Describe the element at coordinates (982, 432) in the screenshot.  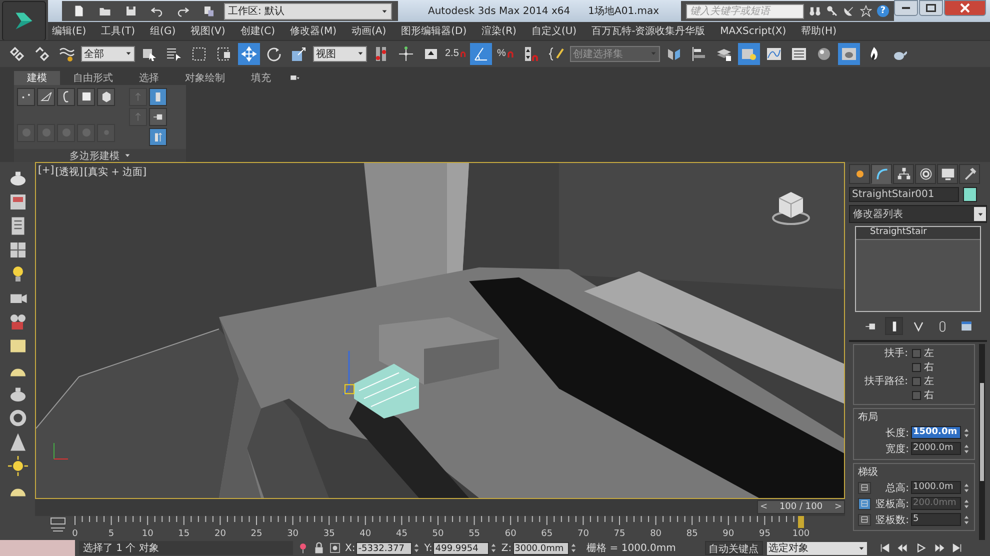
I see `scroll-thumb` at that location.